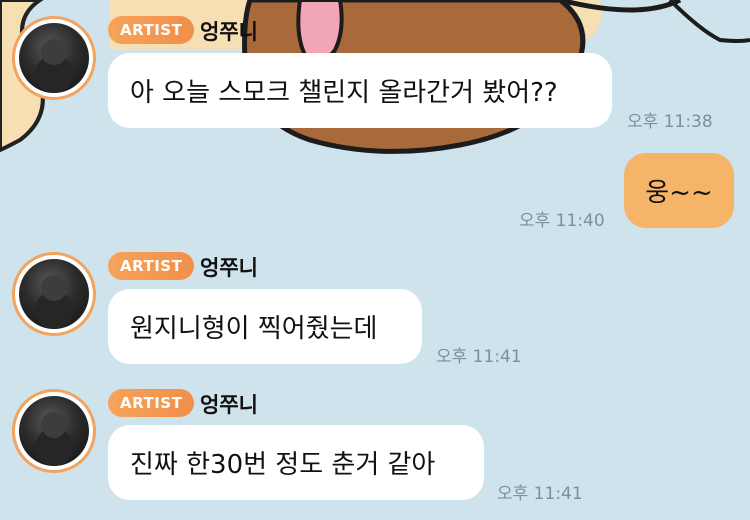 This screenshot has width=750, height=520. Describe the element at coordinates (296, 462) in the screenshot. I see `message-bubble: 진짜 한30번 정도 춘거 같아` at that location.